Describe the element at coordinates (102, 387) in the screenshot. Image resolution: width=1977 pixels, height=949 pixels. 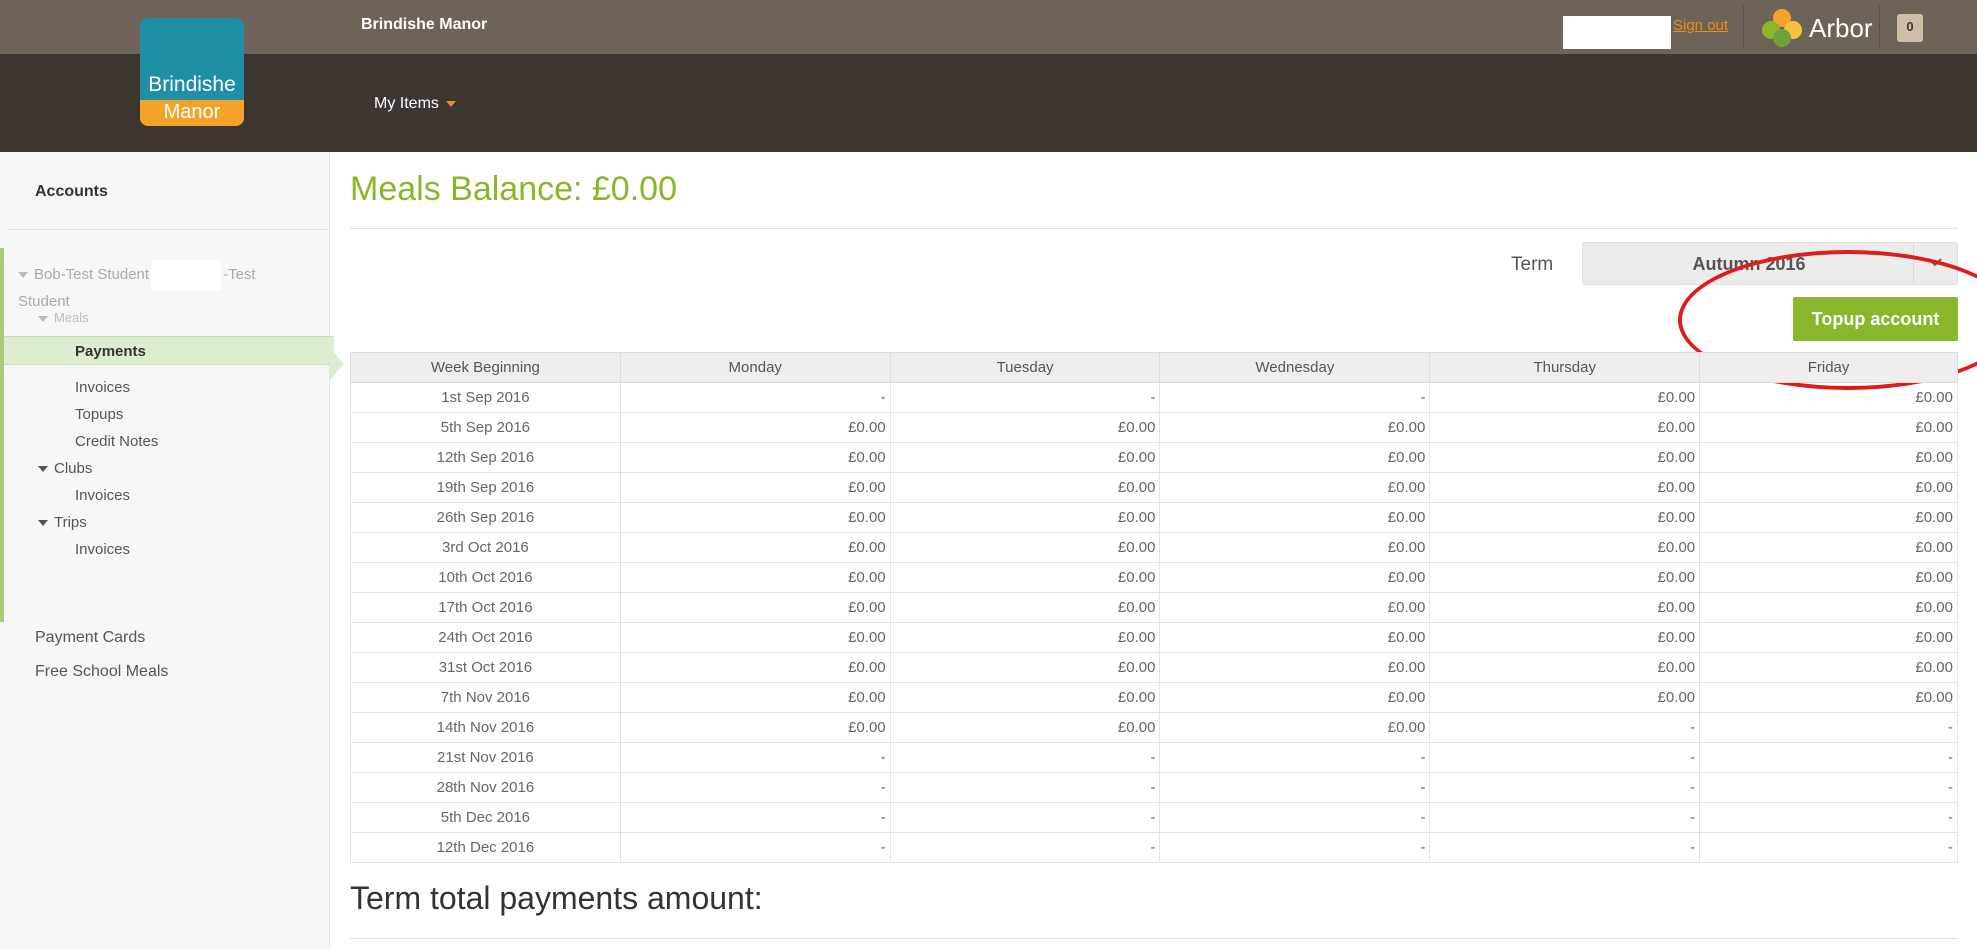
I see `sidebar-item-meals-invoices: Invoices` at that location.